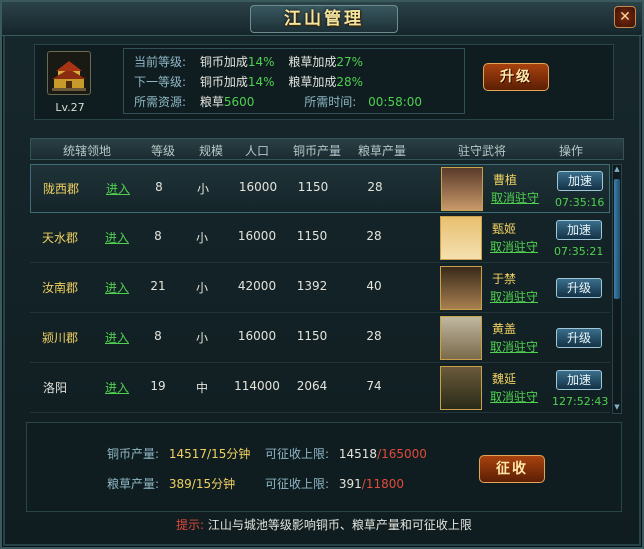 This screenshot has width=644, height=549. What do you see at coordinates (350, 82) in the screenshot?
I see `next-grain-bonus: 28%` at bounding box center [350, 82].